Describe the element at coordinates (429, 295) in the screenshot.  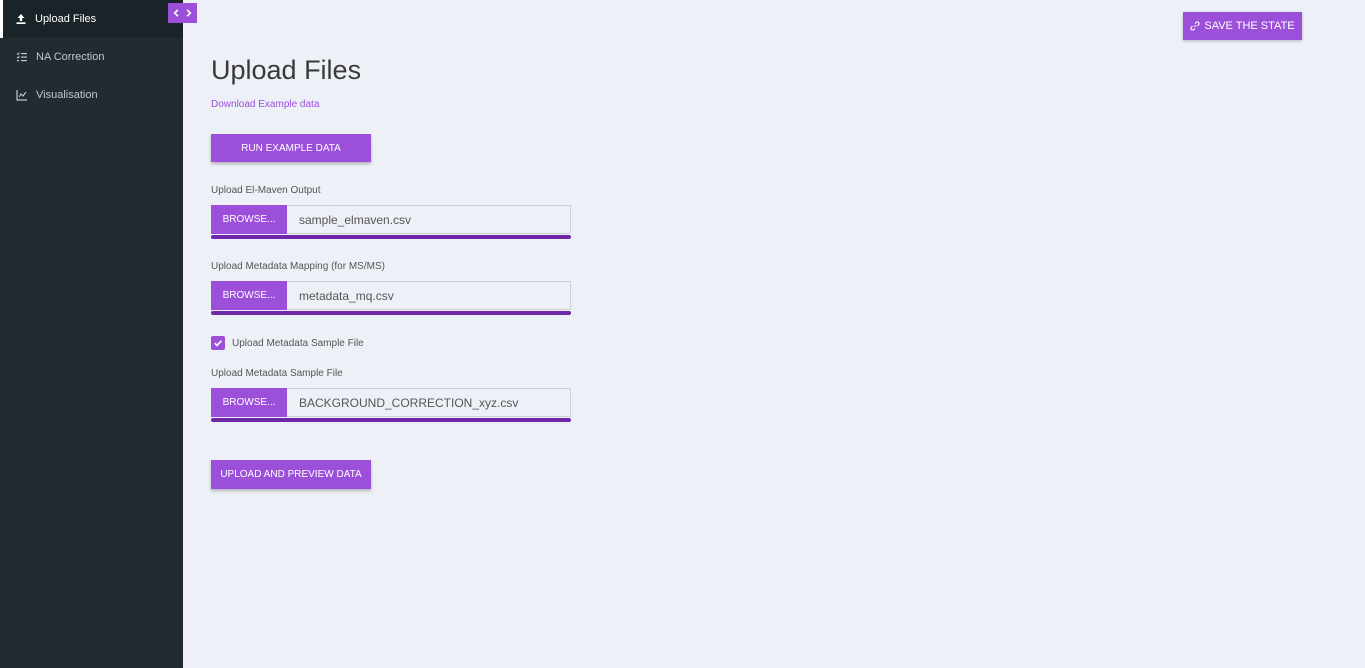
I see `file-name-field: metadata_mq.csv` at that location.